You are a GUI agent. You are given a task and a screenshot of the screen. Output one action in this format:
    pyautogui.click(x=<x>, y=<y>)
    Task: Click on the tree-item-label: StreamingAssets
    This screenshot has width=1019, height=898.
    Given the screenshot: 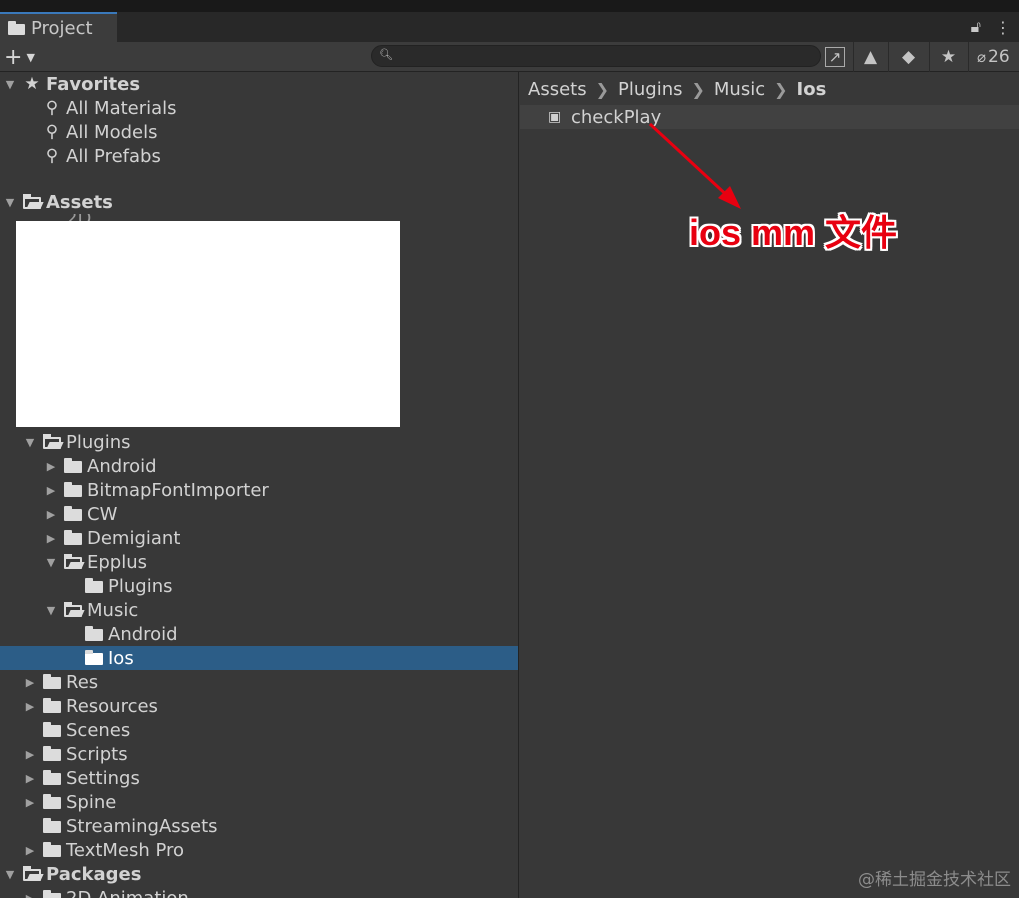 What is the action you would take?
    pyautogui.click(x=142, y=826)
    